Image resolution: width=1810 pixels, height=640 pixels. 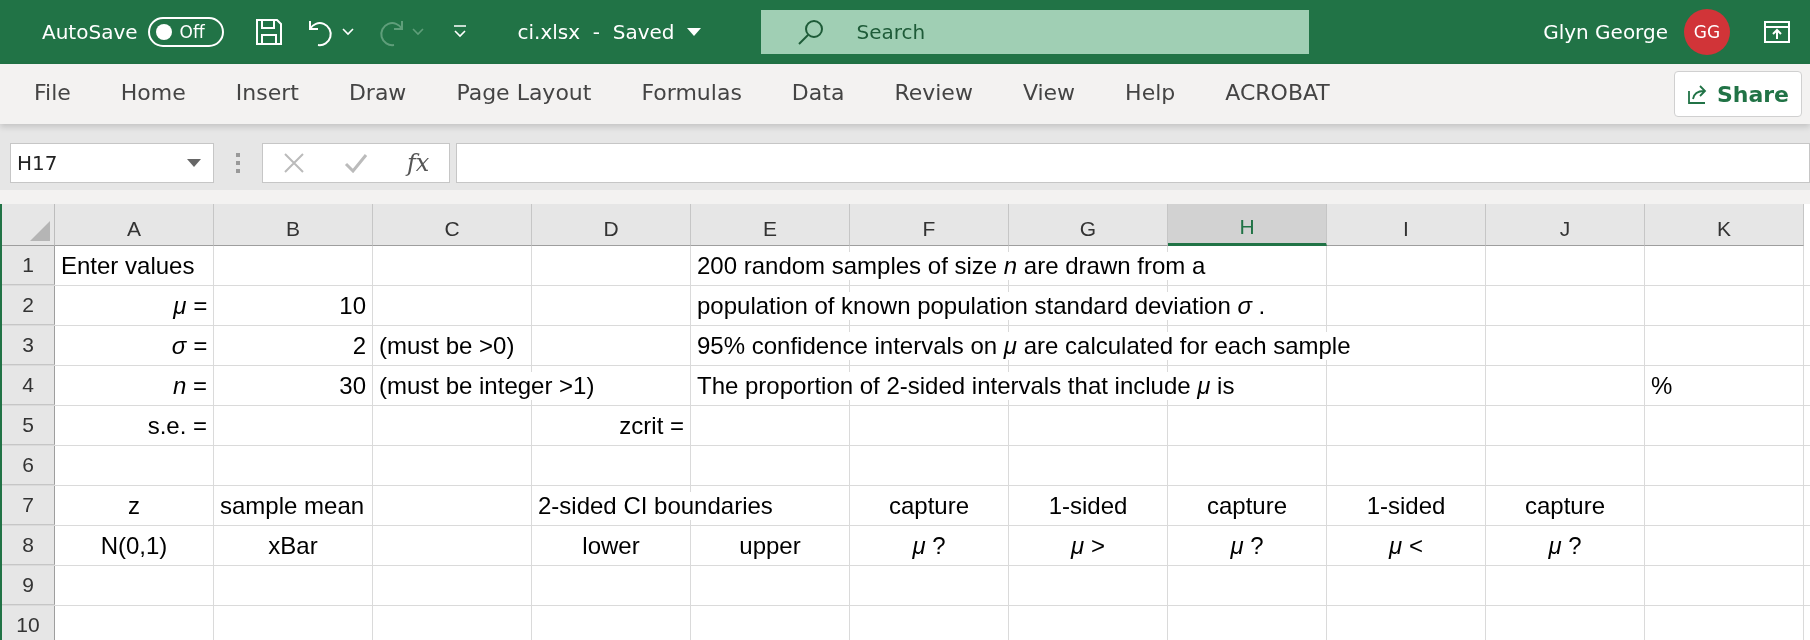 I want to click on ribbon-tab: ACROBAT, so click(x=1277, y=94).